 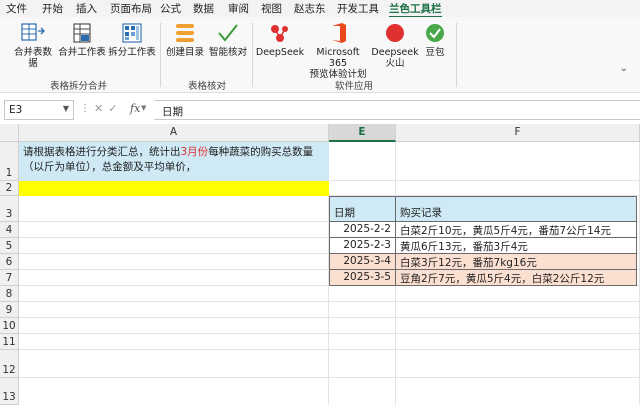 I want to click on microsoft-365-label: Microsoft 365 预览体验计划, so click(x=338, y=63).